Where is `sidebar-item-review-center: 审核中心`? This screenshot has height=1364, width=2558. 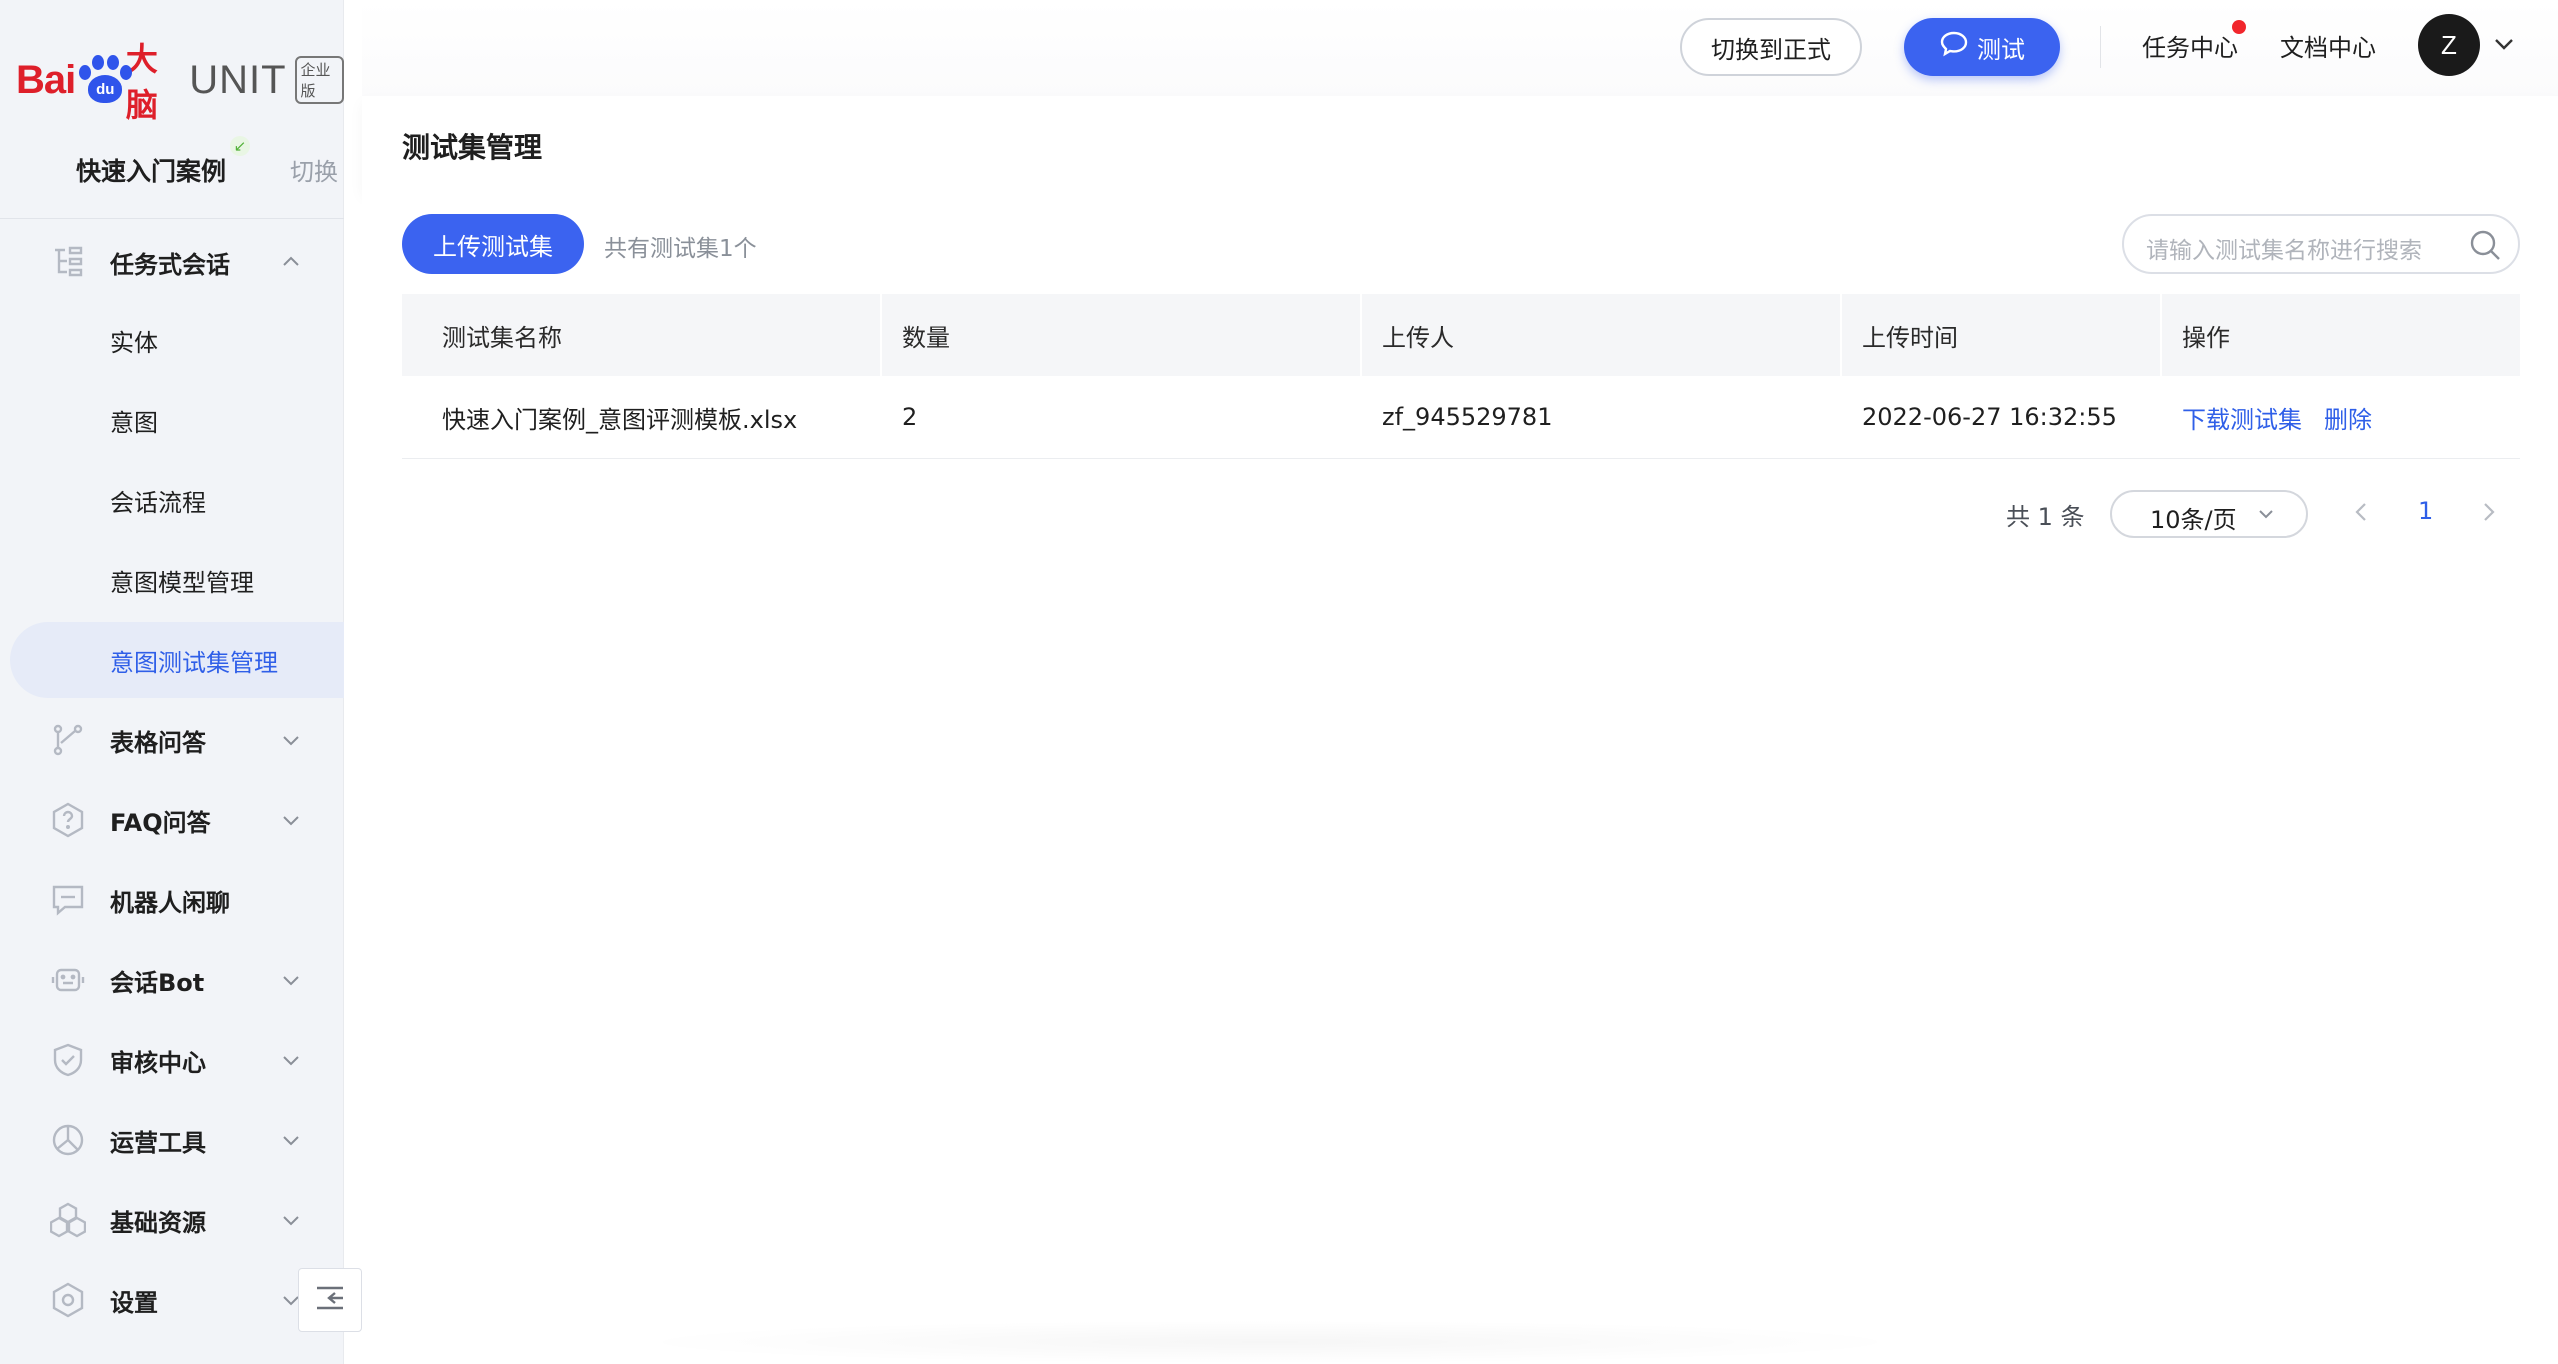
sidebar-item-review-center: 审核中心 is located at coordinates (172, 1060).